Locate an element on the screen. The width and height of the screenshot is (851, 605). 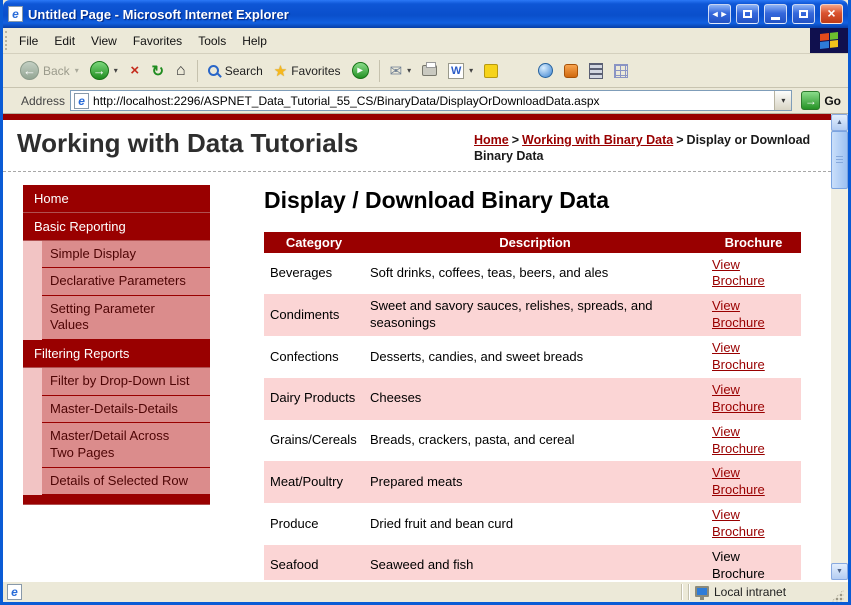
forward-button: → ▾ is located at coordinates (104, 70).